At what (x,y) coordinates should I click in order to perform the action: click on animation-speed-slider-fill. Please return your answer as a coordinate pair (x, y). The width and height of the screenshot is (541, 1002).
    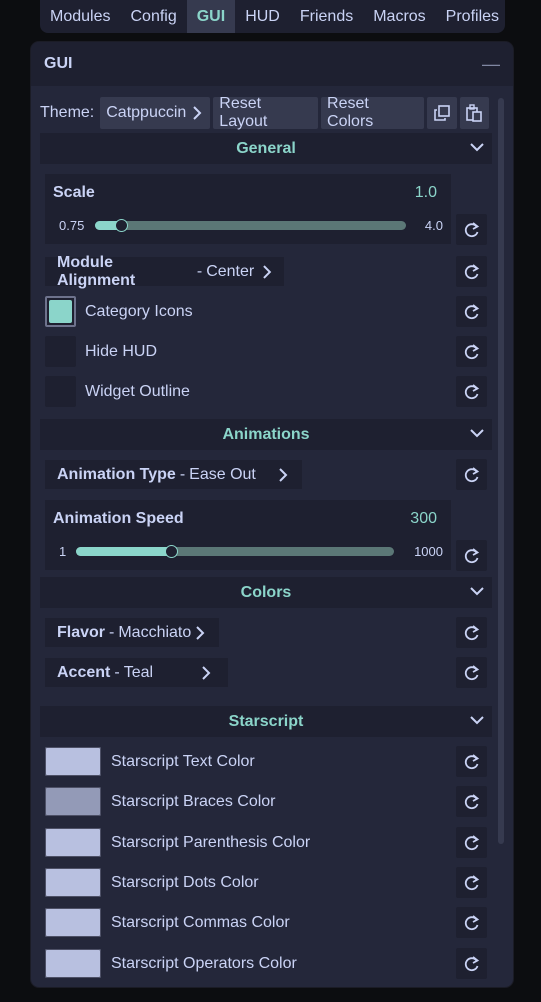
    Looking at the image, I should click on (124, 551).